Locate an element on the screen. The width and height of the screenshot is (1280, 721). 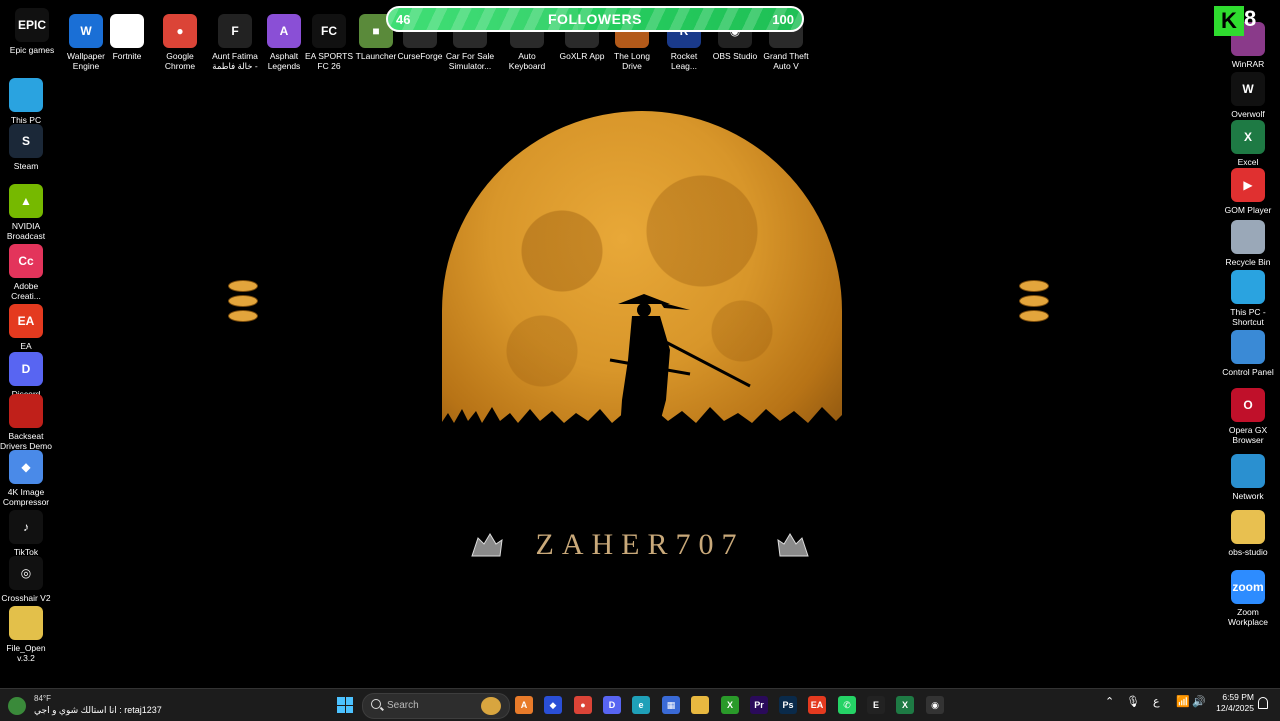
control-panel-icon is located at coordinates (1248, 347).